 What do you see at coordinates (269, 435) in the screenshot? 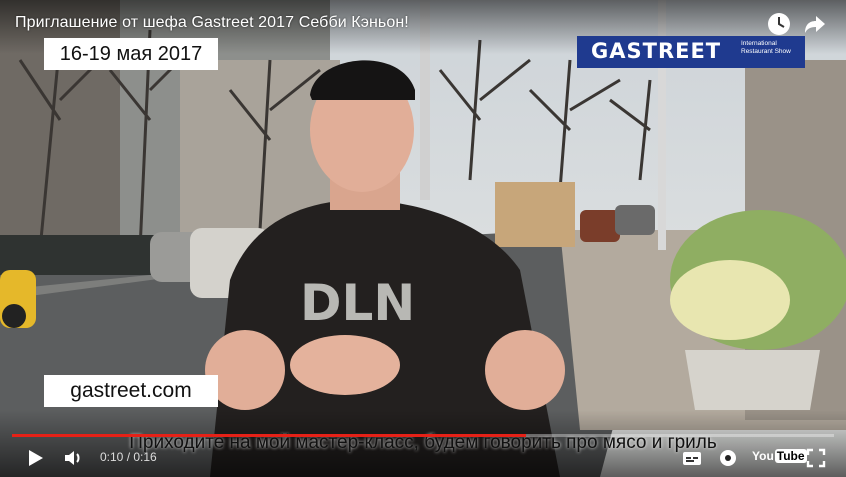
I see `progress-fill` at bounding box center [269, 435].